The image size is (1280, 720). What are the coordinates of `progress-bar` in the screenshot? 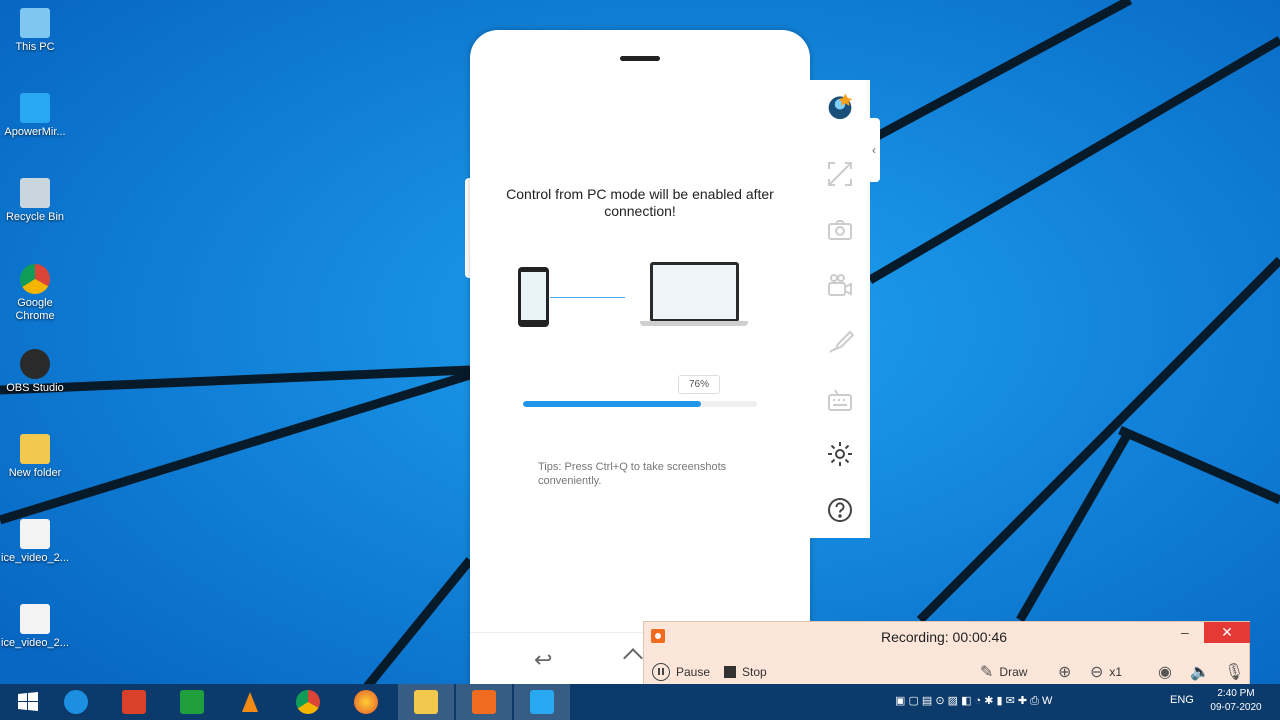 It's located at (640, 404).